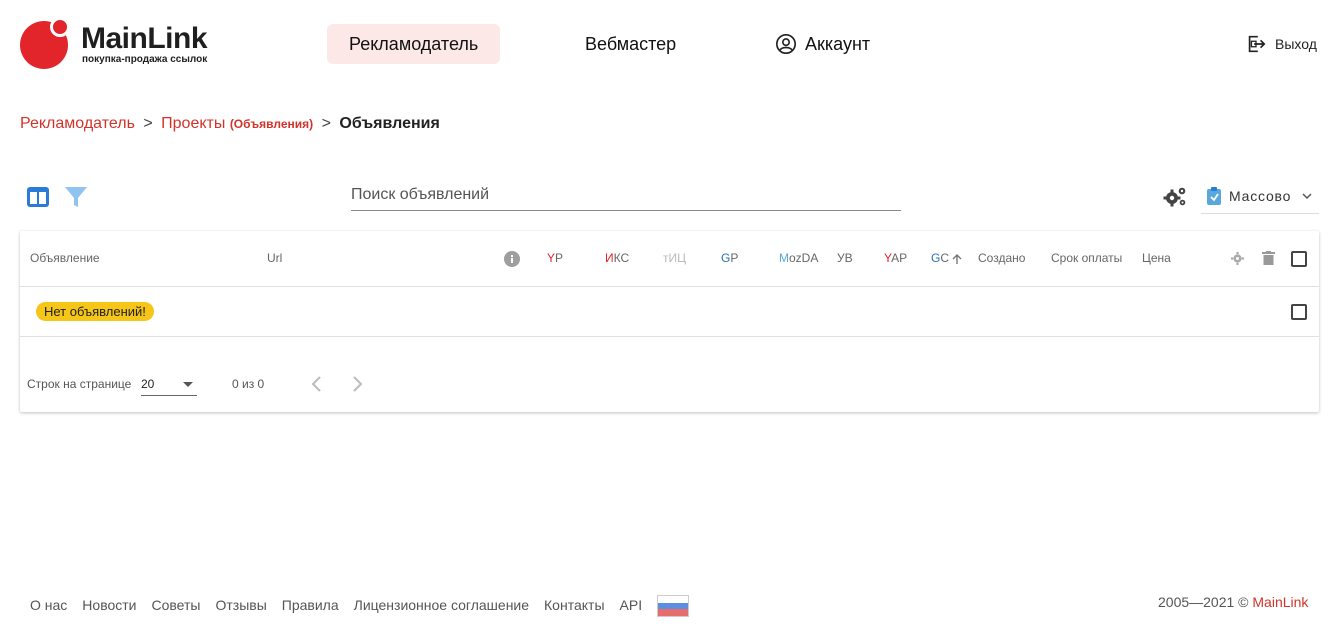 The width and height of the screenshot is (1339, 642). I want to click on flag-stripe-white, so click(673, 599).